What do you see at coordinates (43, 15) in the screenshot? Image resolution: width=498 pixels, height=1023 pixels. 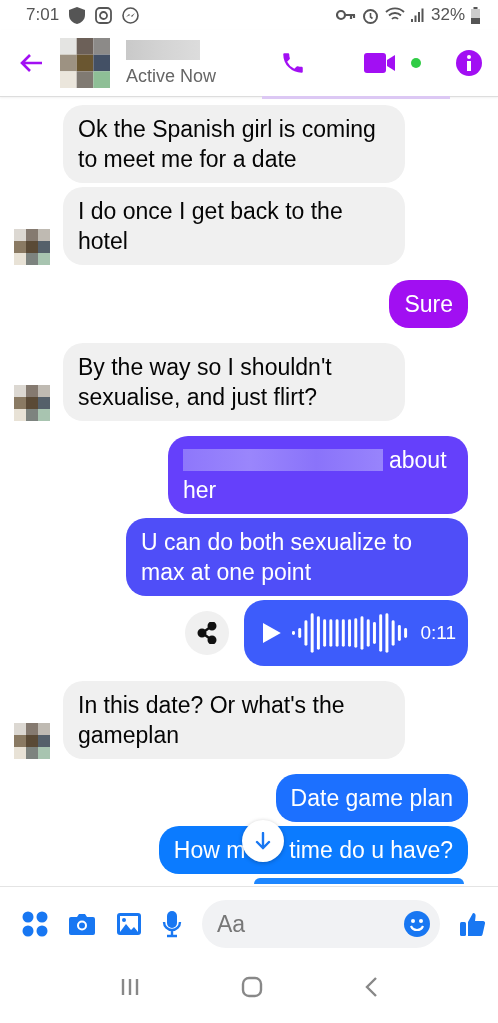 I see `status-time: 7:01` at bounding box center [43, 15].